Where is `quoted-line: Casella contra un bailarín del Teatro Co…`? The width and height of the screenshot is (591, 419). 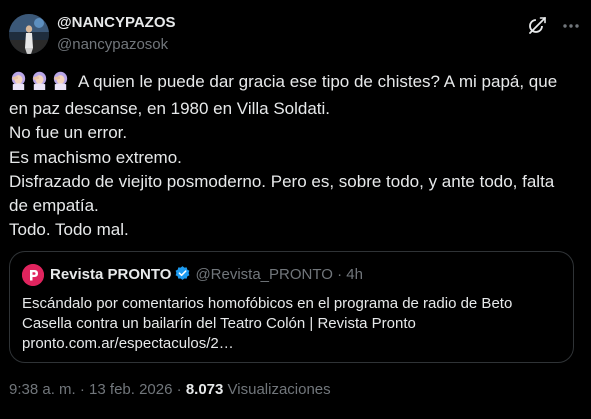 quoted-line: Casella contra un bailarín del Teatro Co… is located at coordinates (219, 323).